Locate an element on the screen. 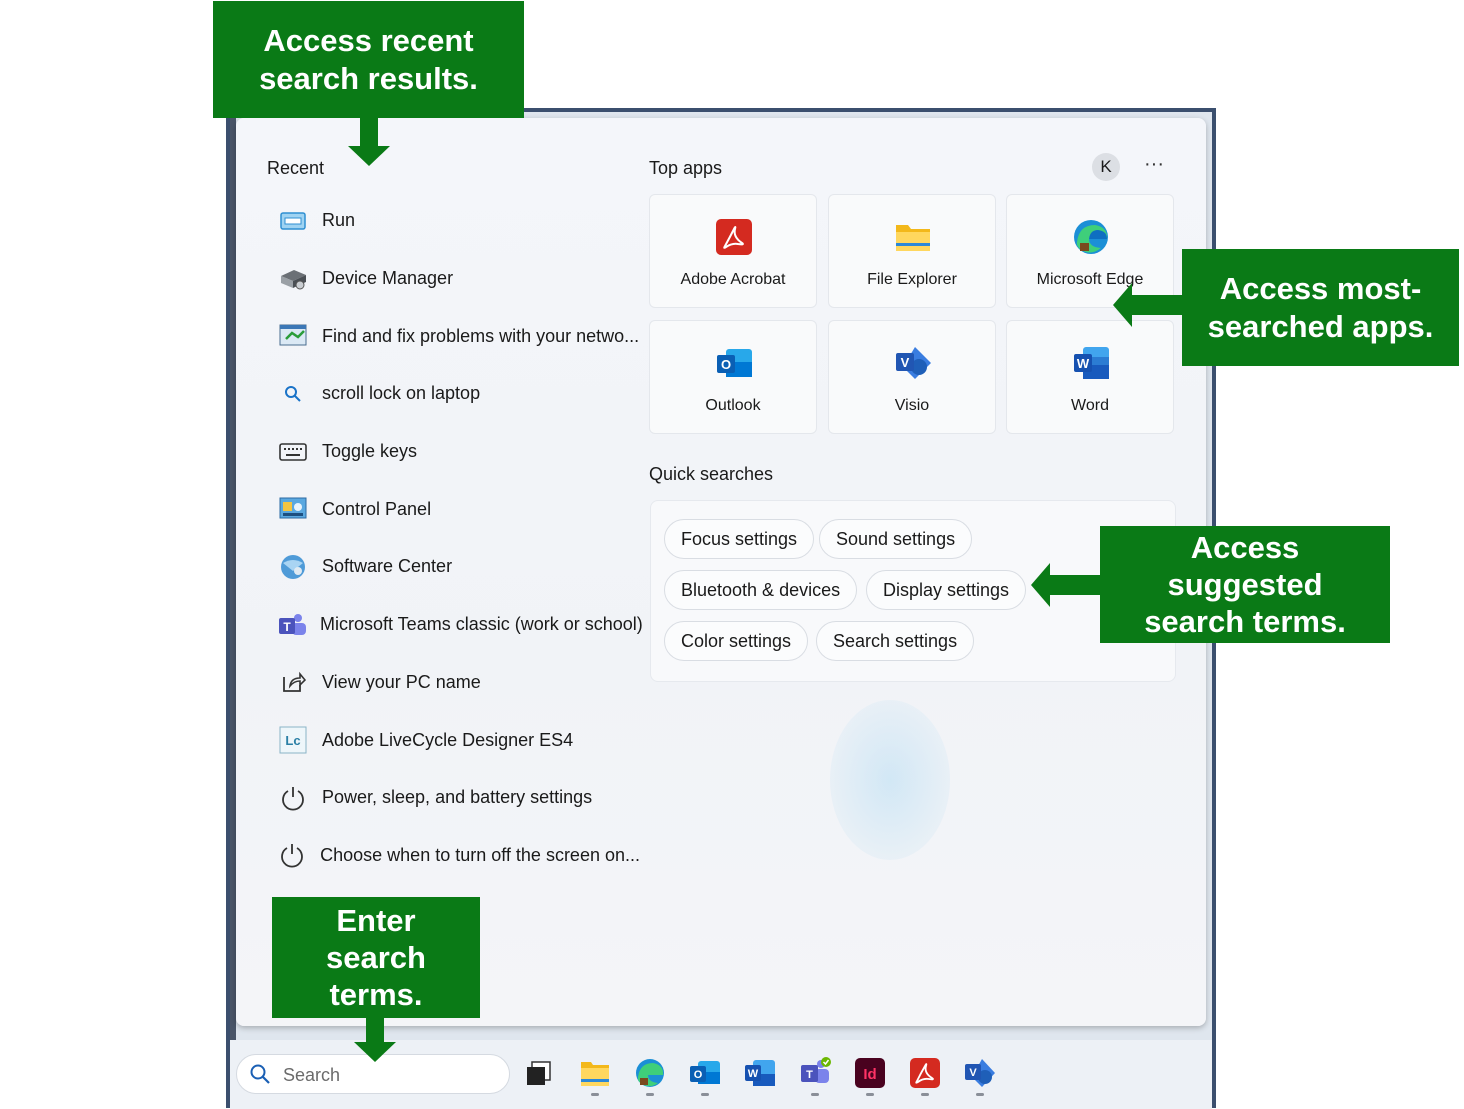 This screenshot has width=1464, height=1109. livecycle-icon: Lc is located at coordinates (293, 740).